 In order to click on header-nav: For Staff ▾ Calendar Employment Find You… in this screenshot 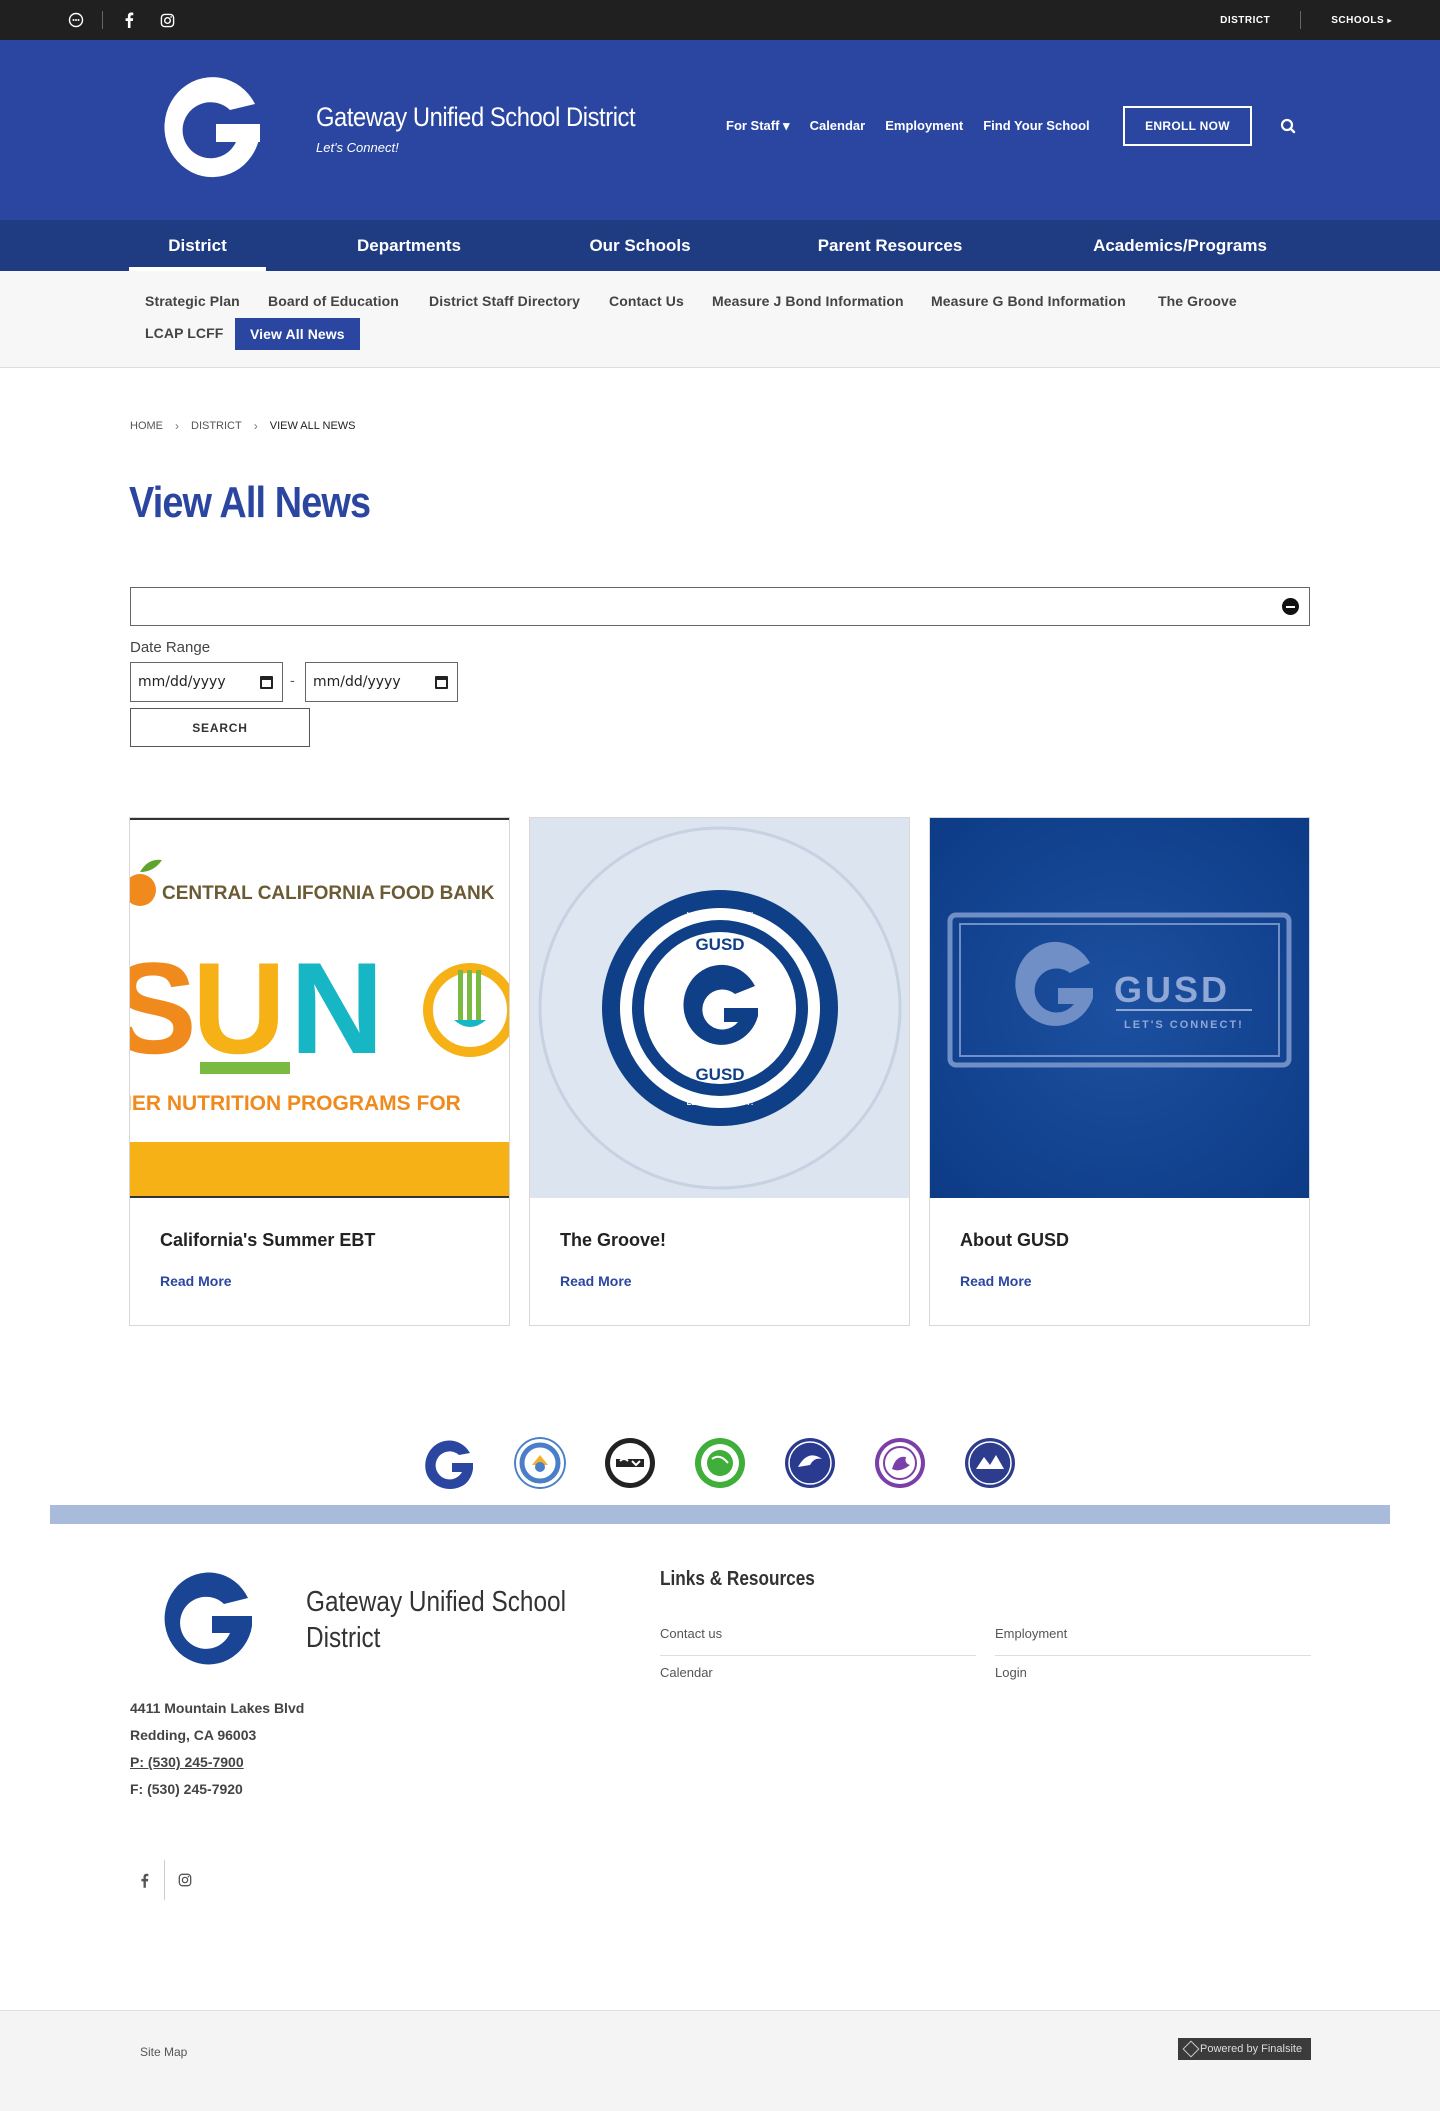, I will do `click(918, 126)`.